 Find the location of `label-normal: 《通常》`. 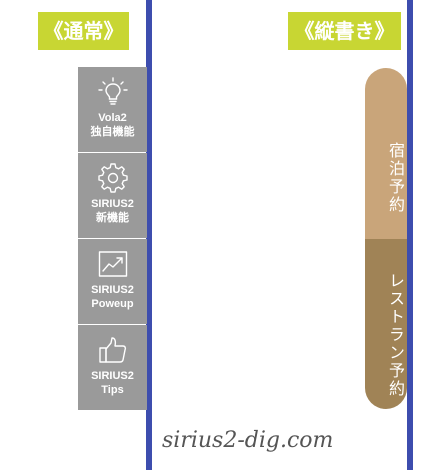

label-normal: 《通常》 is located at coordinates (83, 31).